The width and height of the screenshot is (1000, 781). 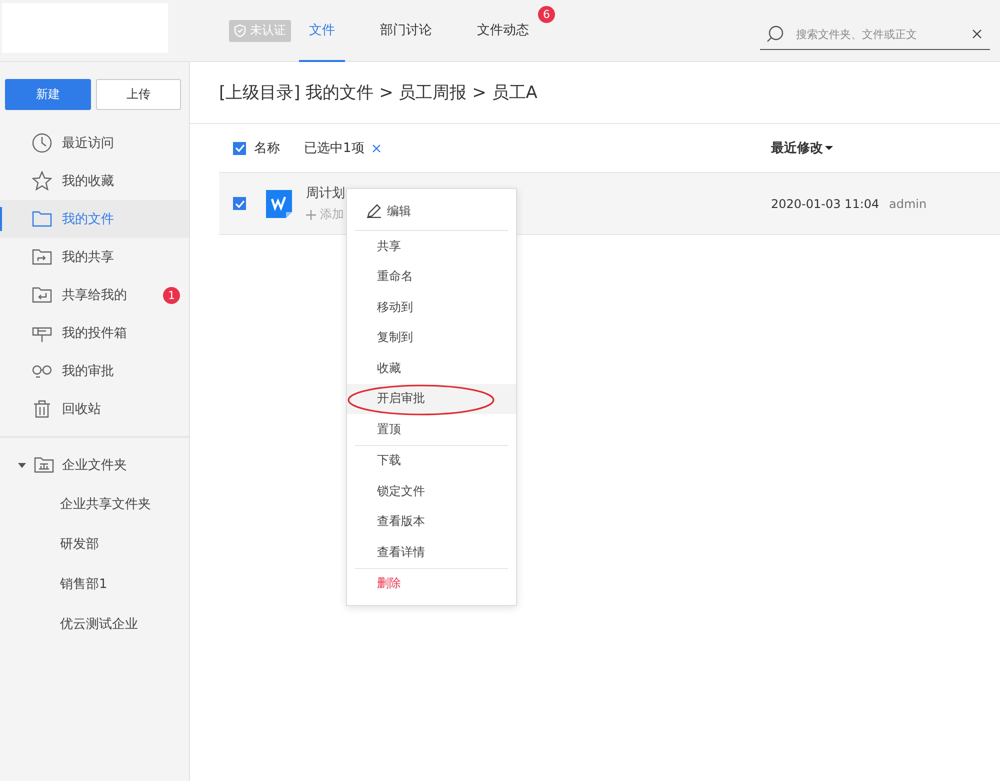 I want to click on selection-count: 已选中1项, so click(x=334, y=148).